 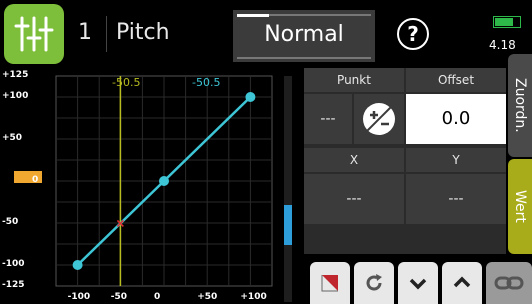 What do you see at coordinates (456, 80) in the screenshot?
I see `header-offset: Offset` at bounding box center [456, 80].